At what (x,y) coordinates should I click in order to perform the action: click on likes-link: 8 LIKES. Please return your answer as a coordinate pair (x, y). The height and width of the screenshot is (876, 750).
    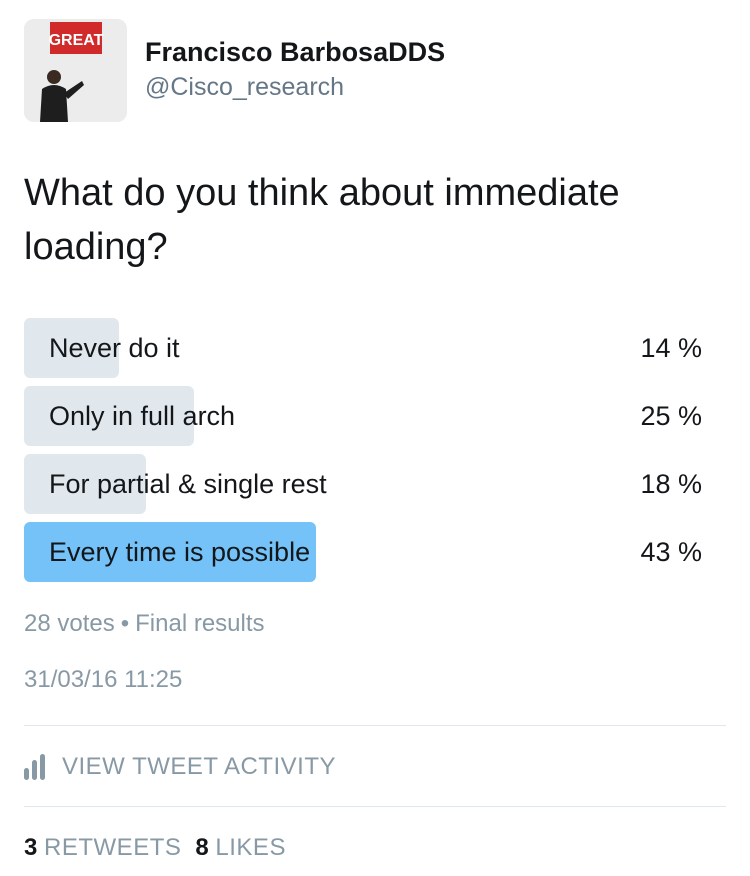
    Looking at the image, I should click on (240, 847).